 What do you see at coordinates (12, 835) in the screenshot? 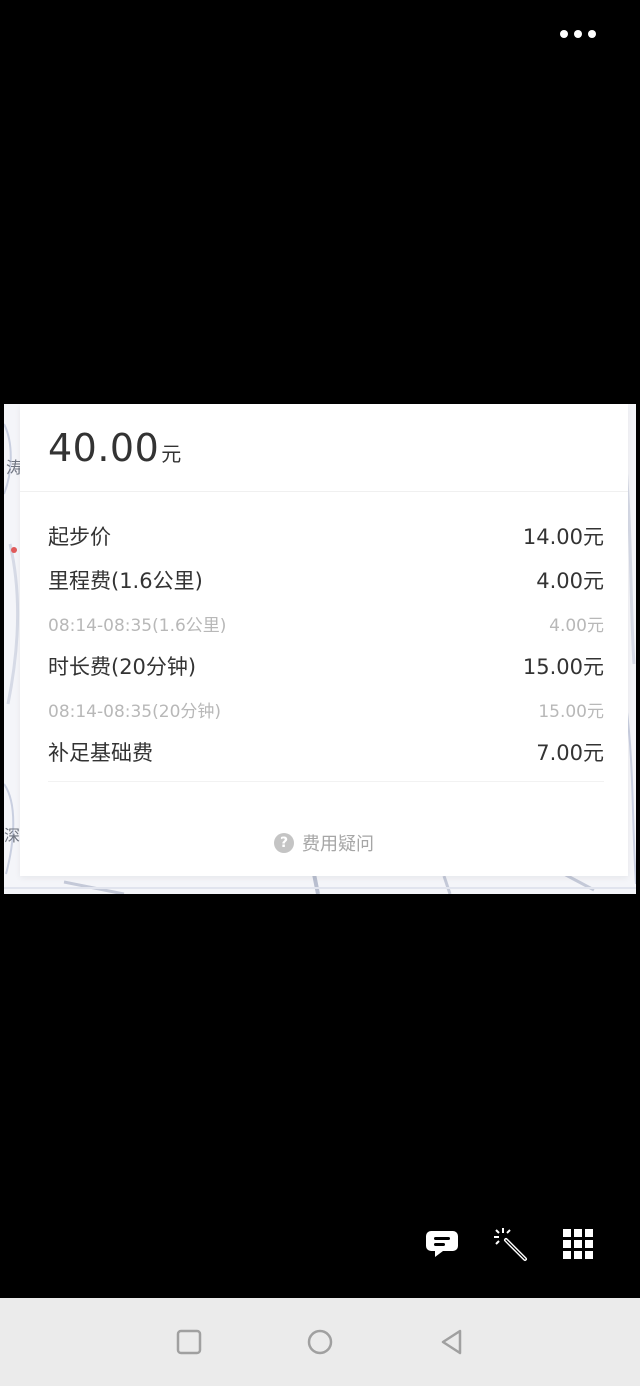
I see `map-label: 深` at bounding box center [12, 835].